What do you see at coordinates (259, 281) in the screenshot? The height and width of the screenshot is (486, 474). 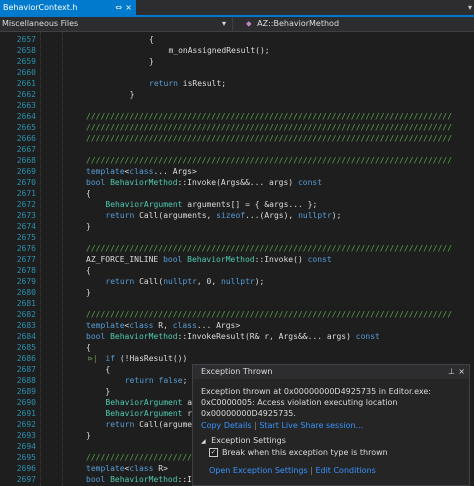 I see `code-token: );` at bounding box center [259, 281].